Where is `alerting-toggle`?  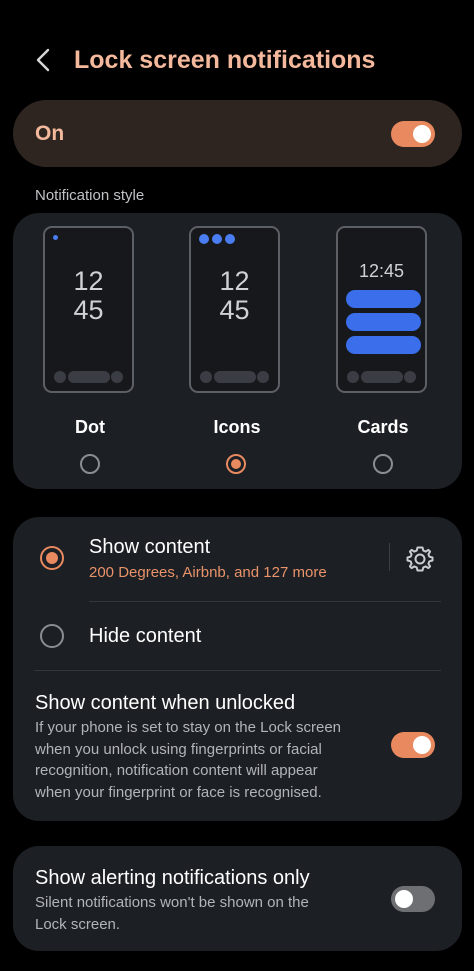
alerting-toggle is located at coordinates (413, 899).